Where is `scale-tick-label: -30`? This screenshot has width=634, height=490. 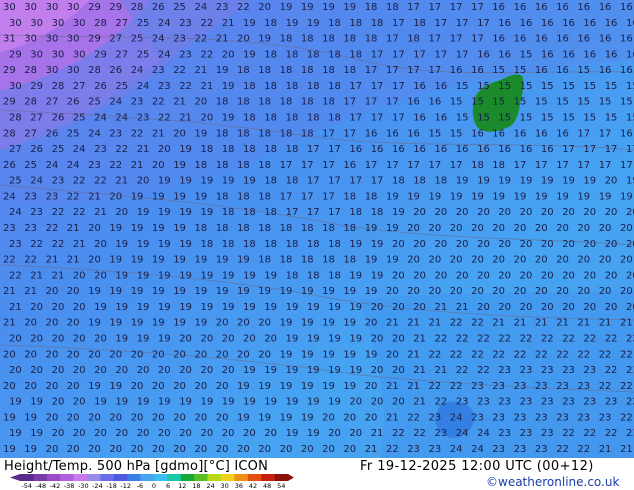 scale-tick-label: -30 is located at coordinates (83, 486).